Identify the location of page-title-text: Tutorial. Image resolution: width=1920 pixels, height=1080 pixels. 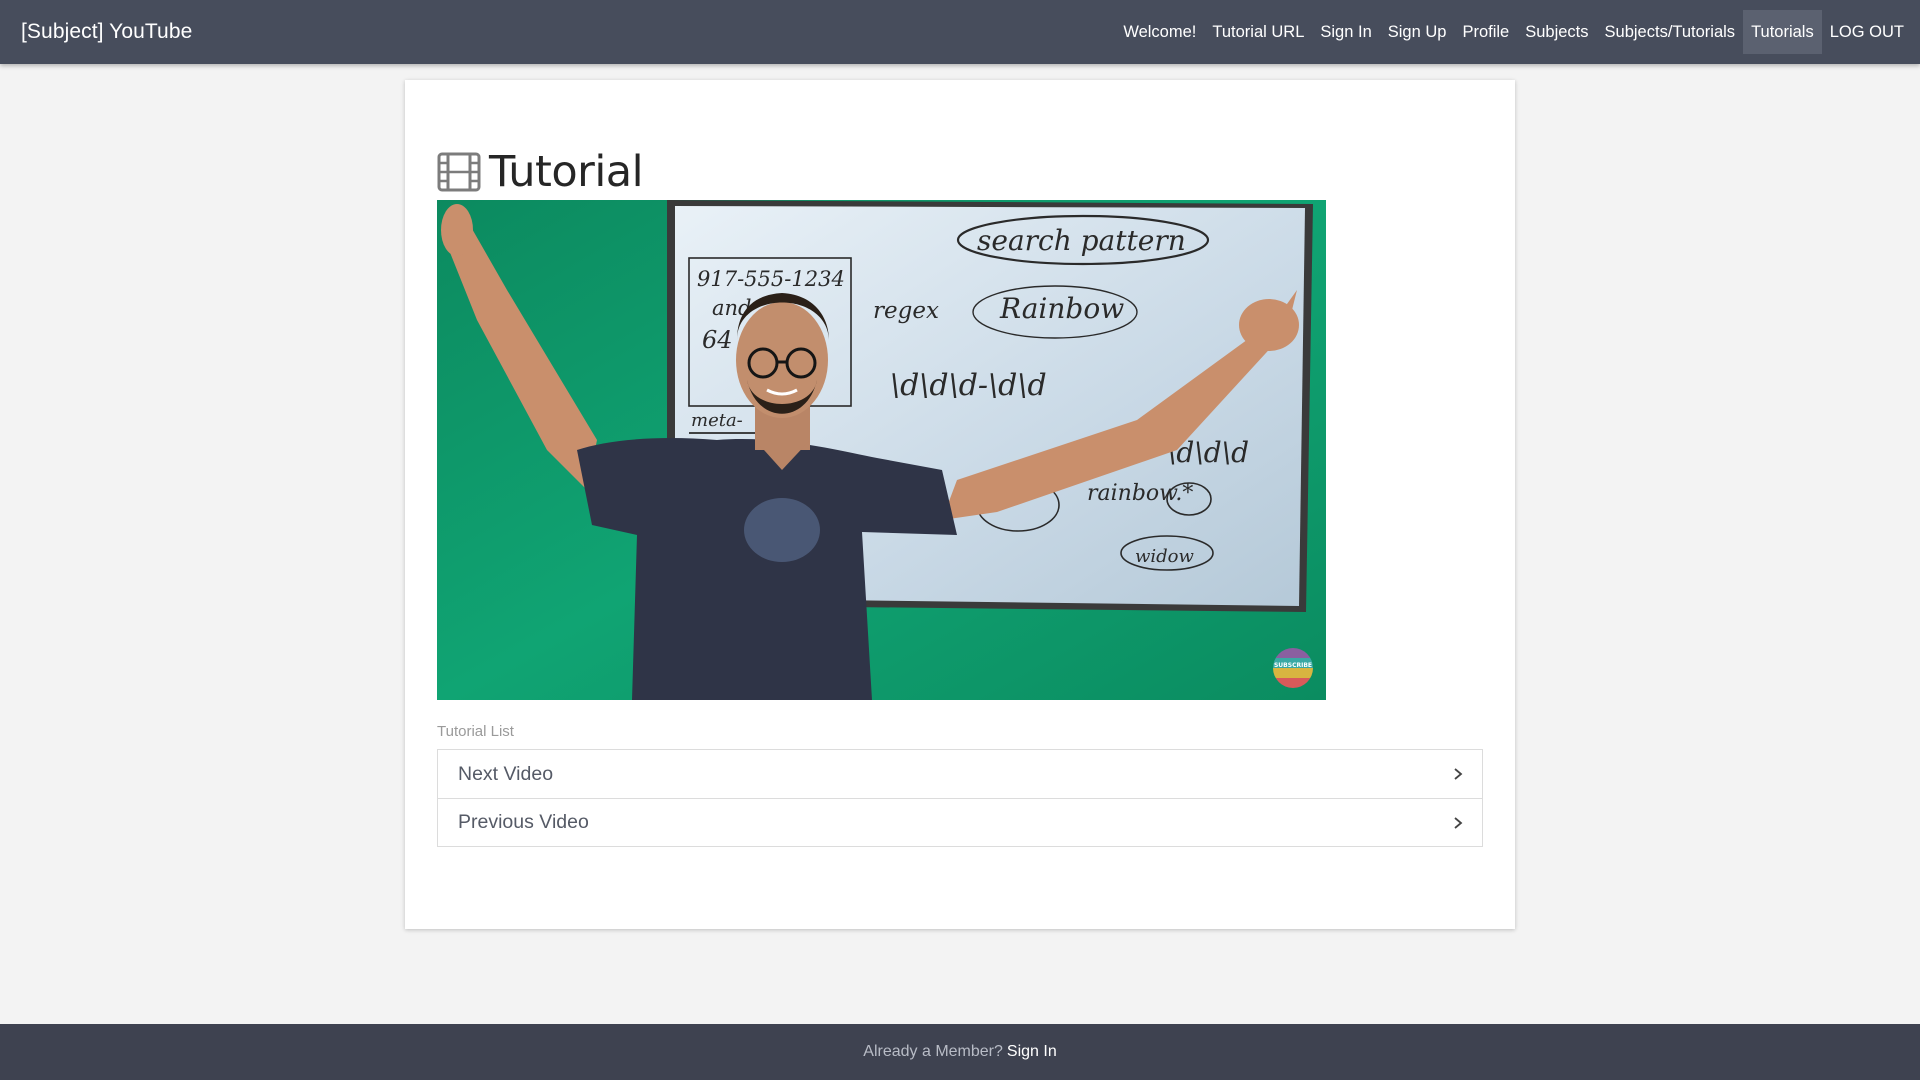
(566, 172).